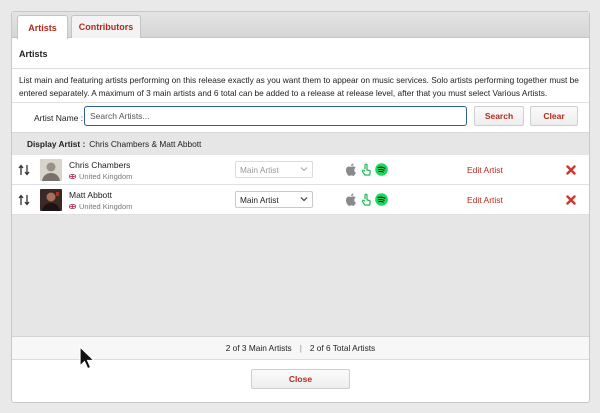 The height and width of the screenshot is (413, 600). I want to click on clear-button: Clear, so click(554, 116).